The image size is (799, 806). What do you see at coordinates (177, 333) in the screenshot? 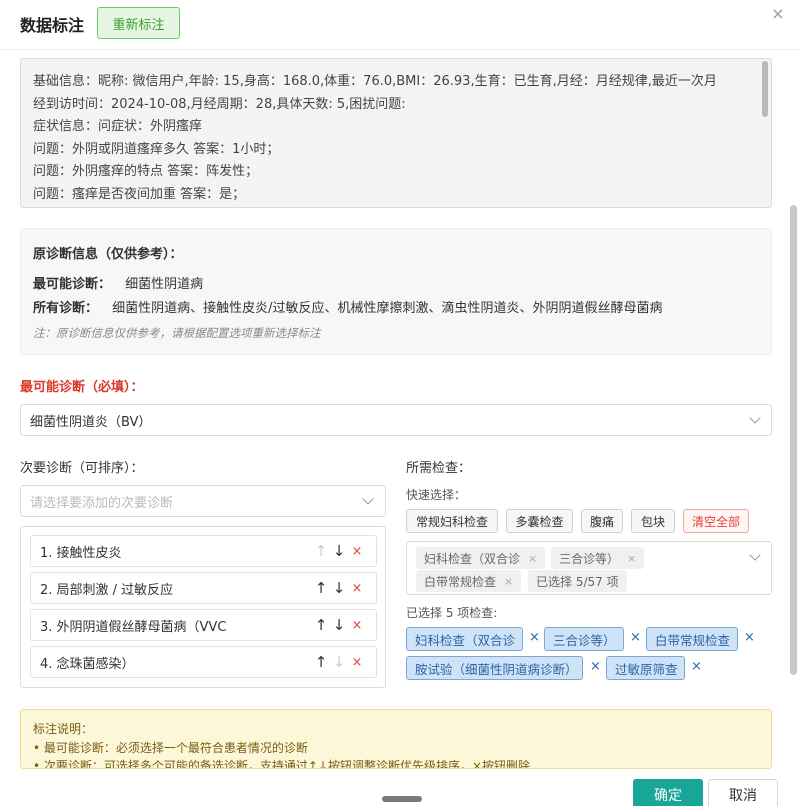
I see `original-note: 注：原诊断信息仅供参考，请根据配置选项重新选择标注` at bounding box center [177, 333].